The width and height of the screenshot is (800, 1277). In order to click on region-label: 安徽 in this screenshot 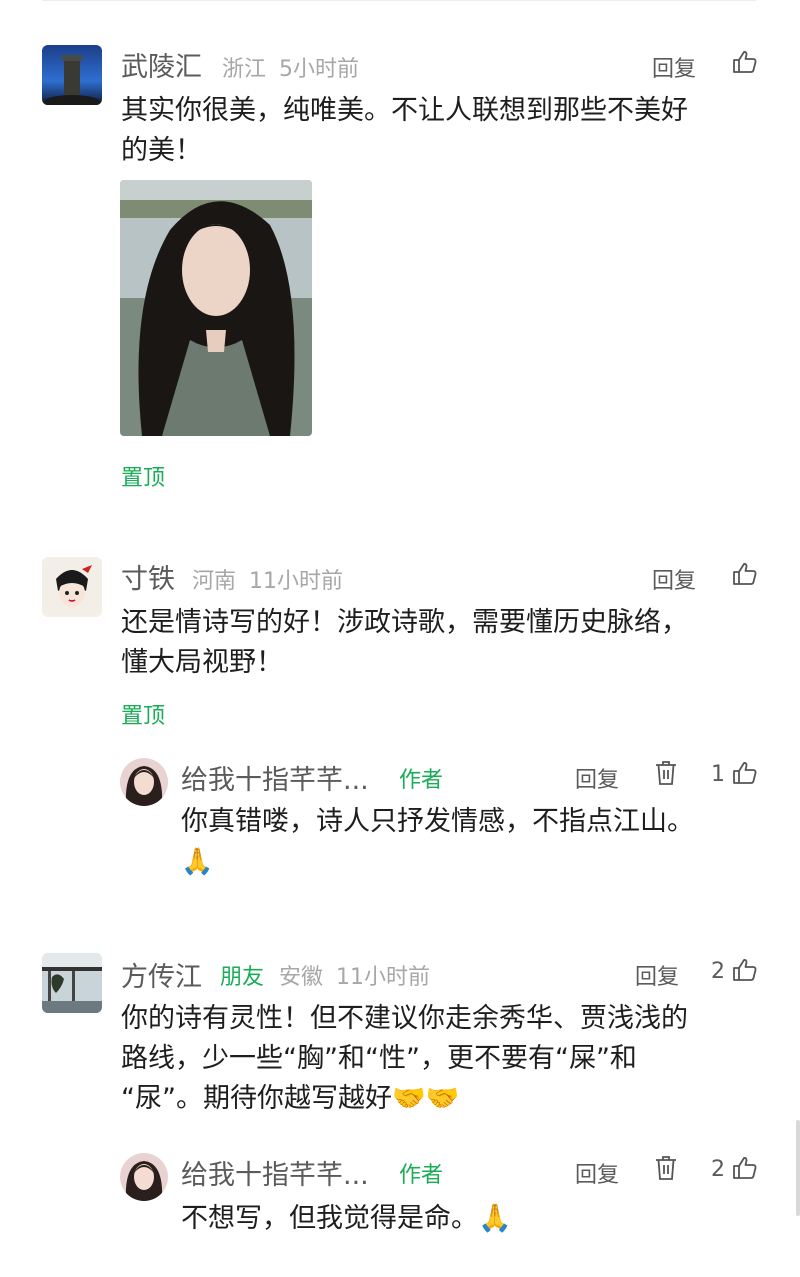, I will do `click(301, 977)`.